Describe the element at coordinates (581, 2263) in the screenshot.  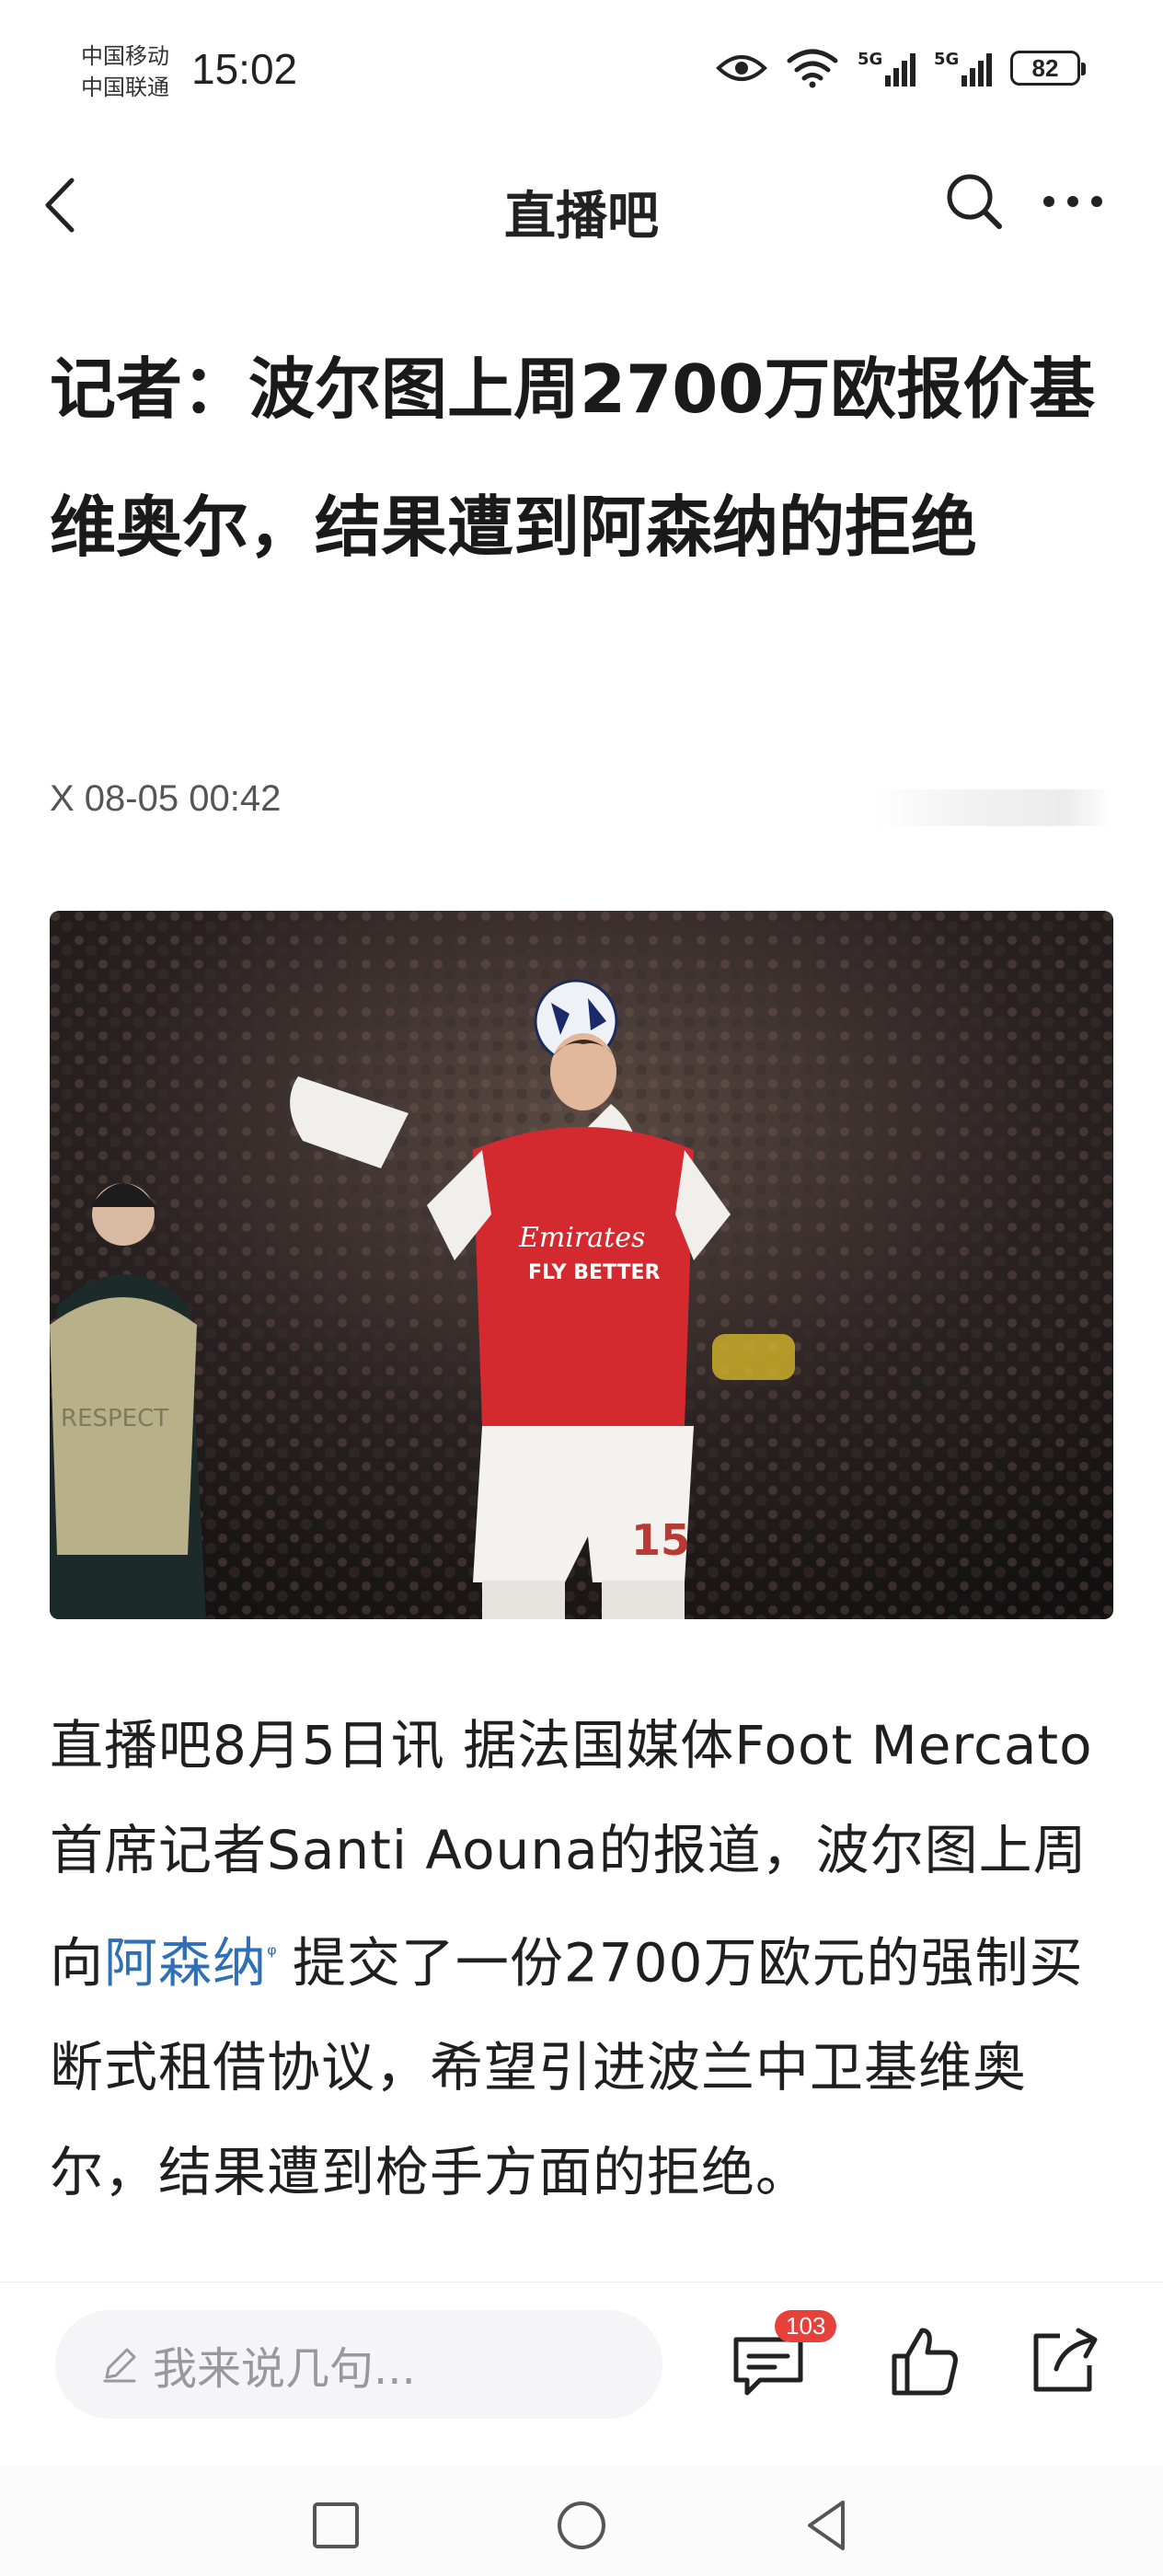
I see `content-fade` at that location.